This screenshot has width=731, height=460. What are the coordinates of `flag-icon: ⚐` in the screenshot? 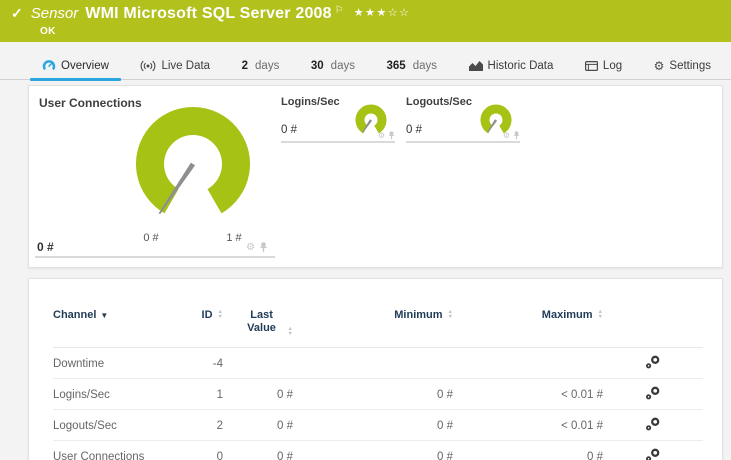 It's located at (339, 10).